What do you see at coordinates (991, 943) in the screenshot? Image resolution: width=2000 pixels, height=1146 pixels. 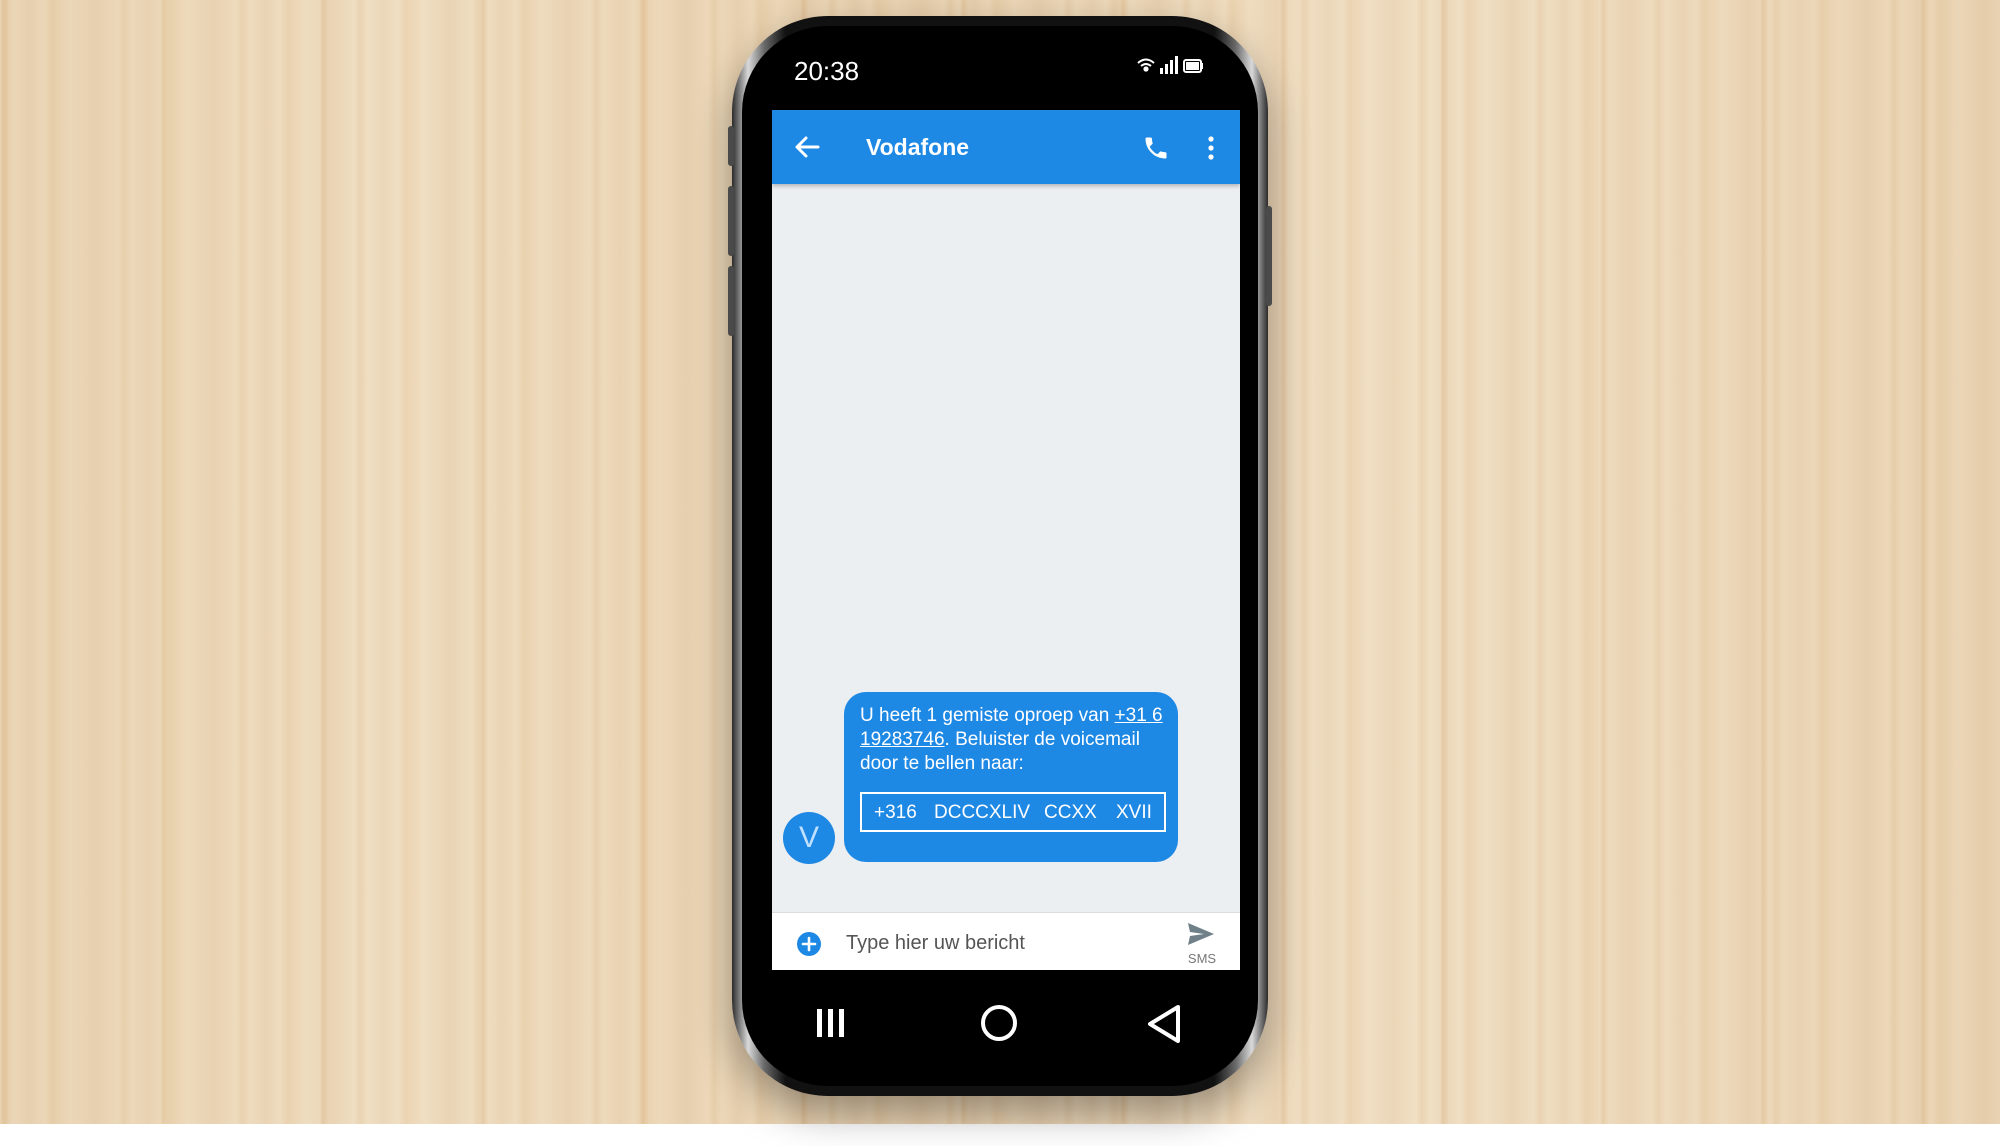 I see `message-input` at bounding box center [991, 943].